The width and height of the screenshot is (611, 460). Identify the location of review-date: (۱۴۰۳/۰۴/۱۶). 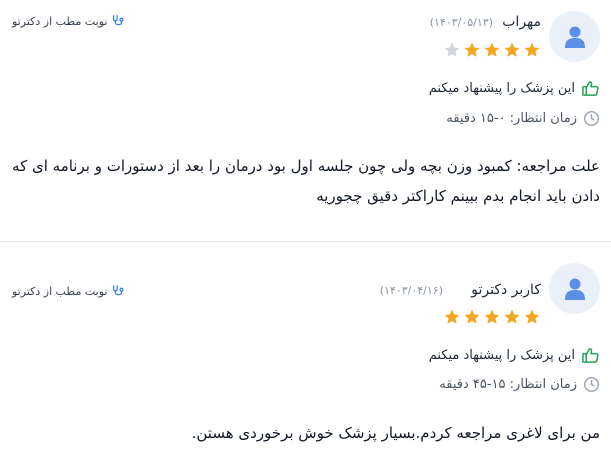
(411, 290).